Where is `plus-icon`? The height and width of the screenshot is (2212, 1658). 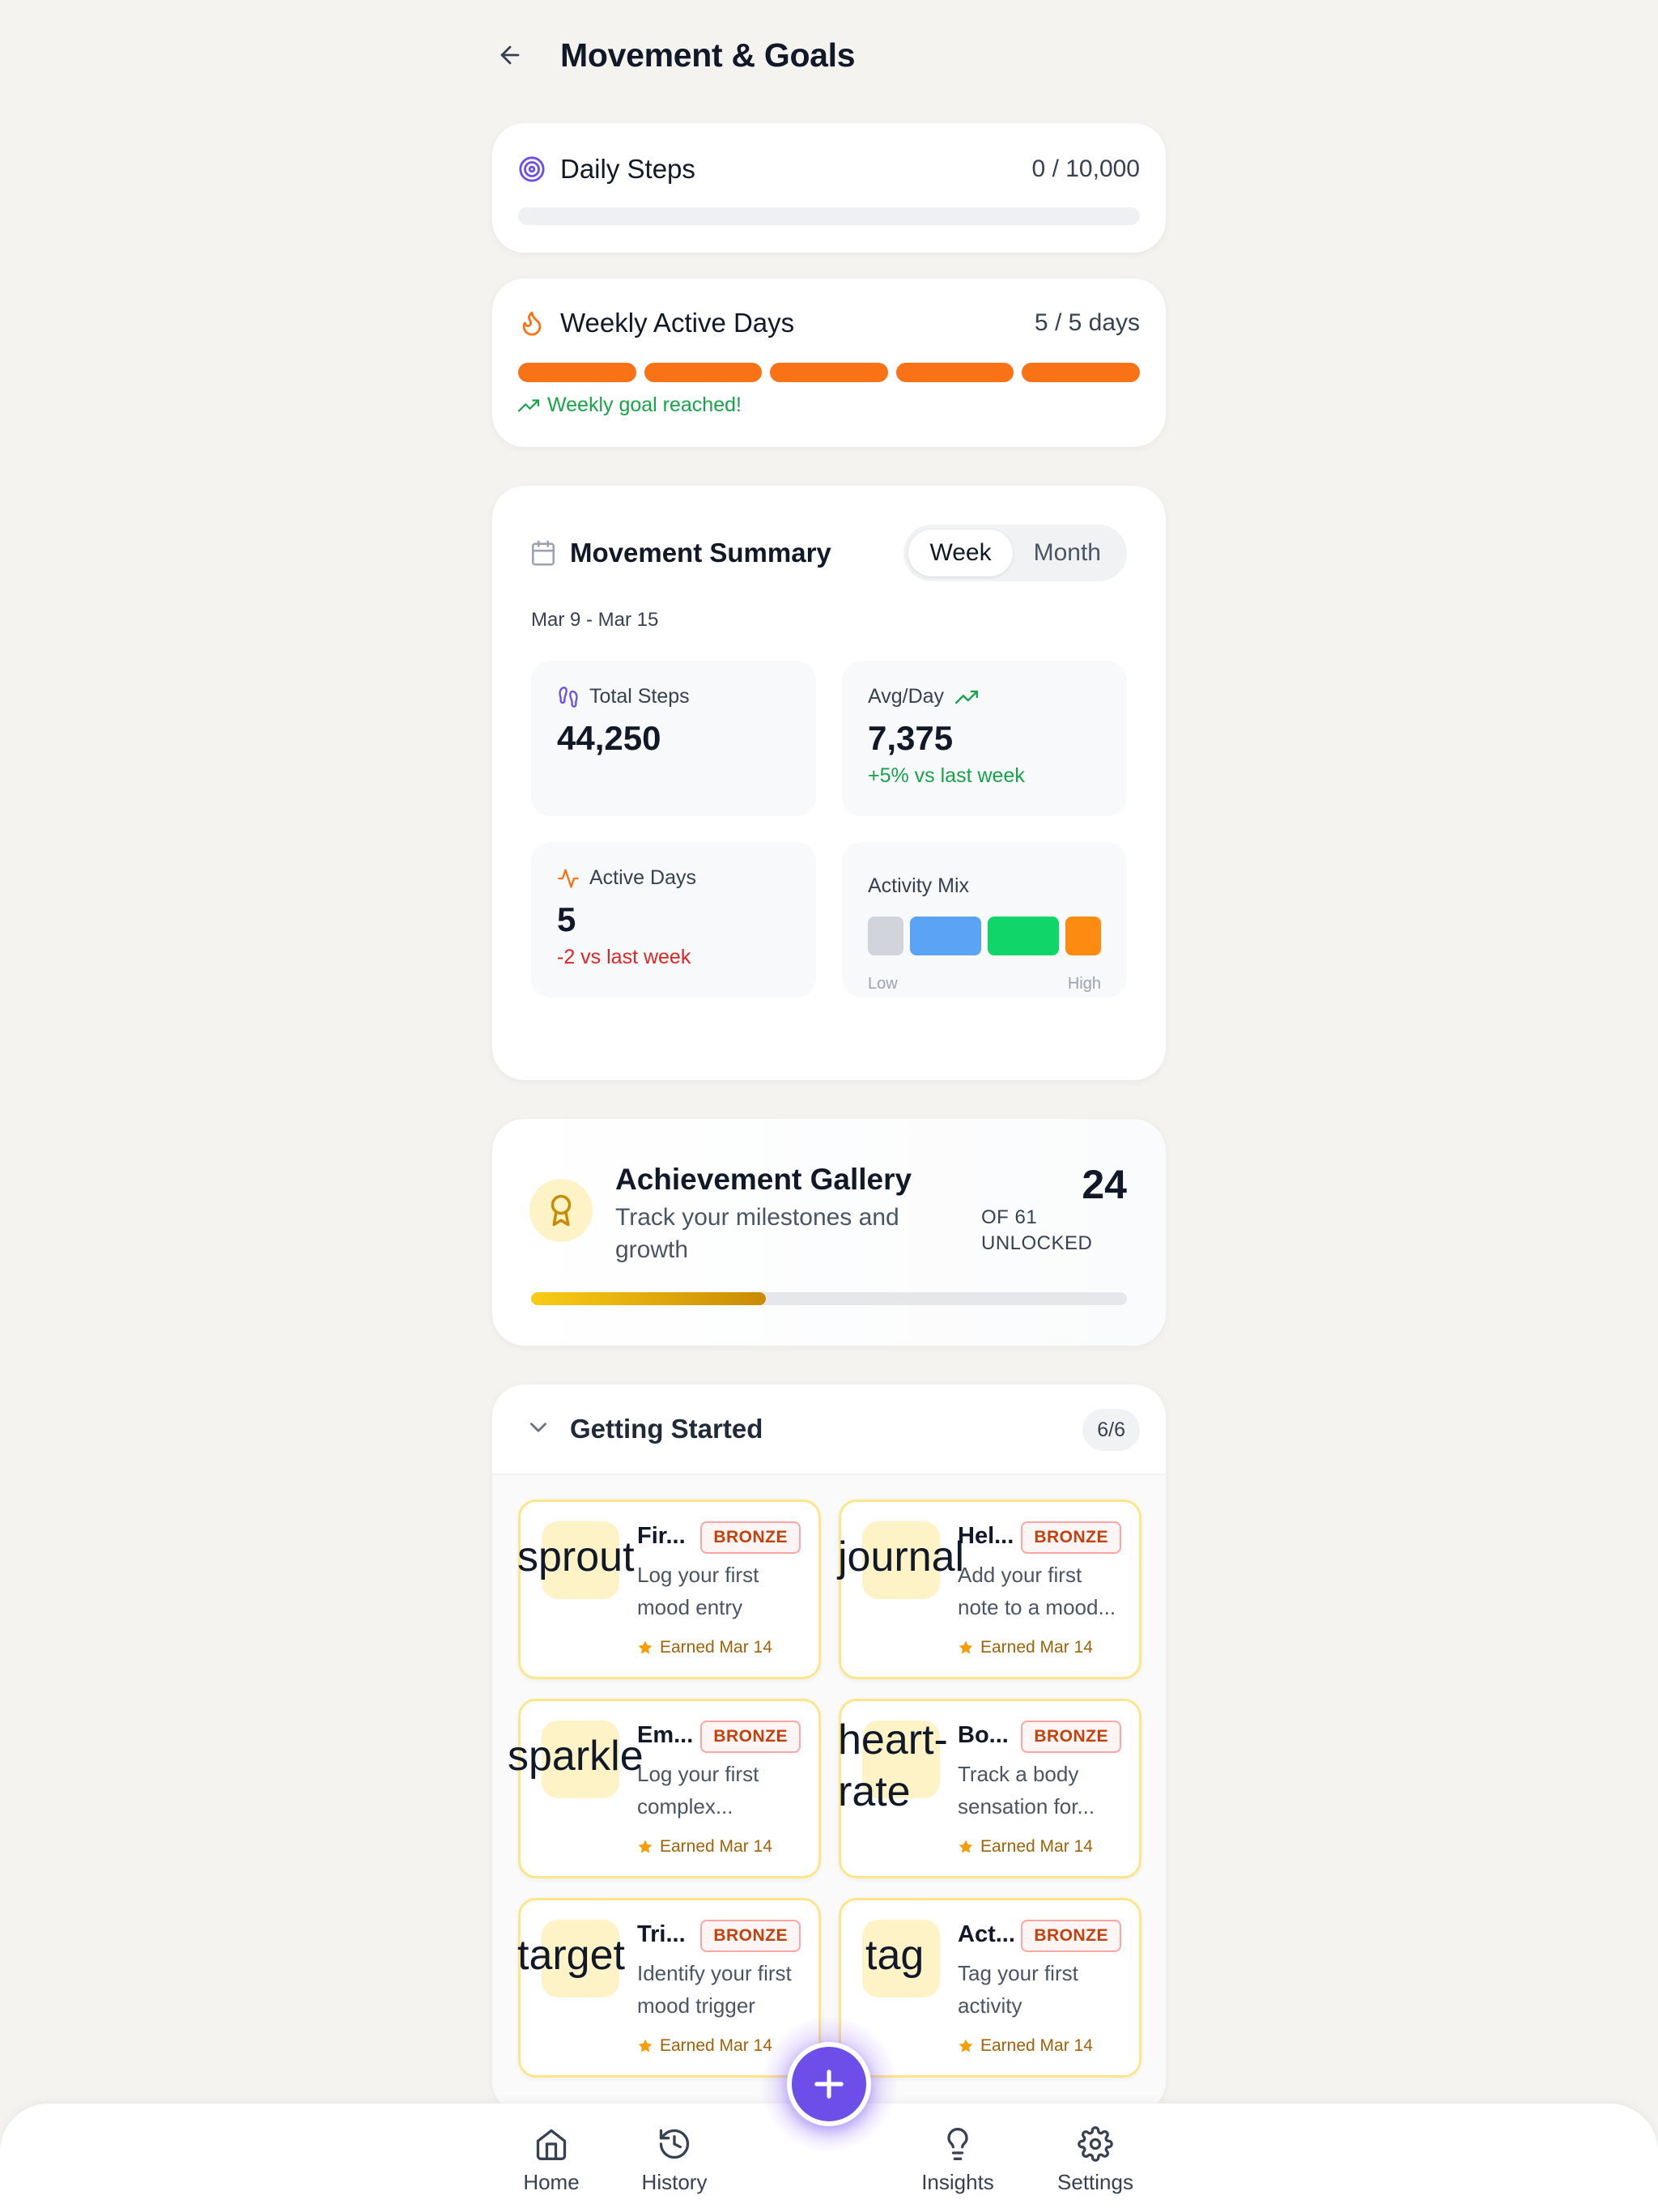 plus-icon is located at coordinates (829, 2084).